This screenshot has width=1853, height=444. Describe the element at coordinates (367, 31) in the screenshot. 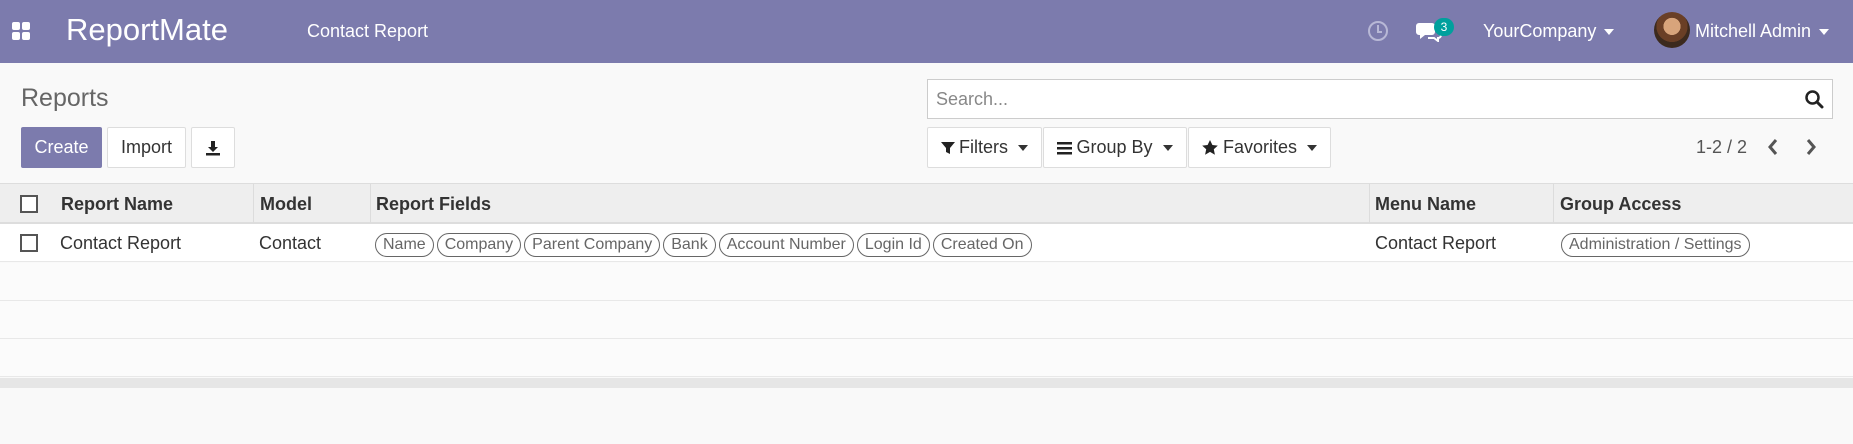

I see `menu-item-contact-report: Contact Report` at that location.